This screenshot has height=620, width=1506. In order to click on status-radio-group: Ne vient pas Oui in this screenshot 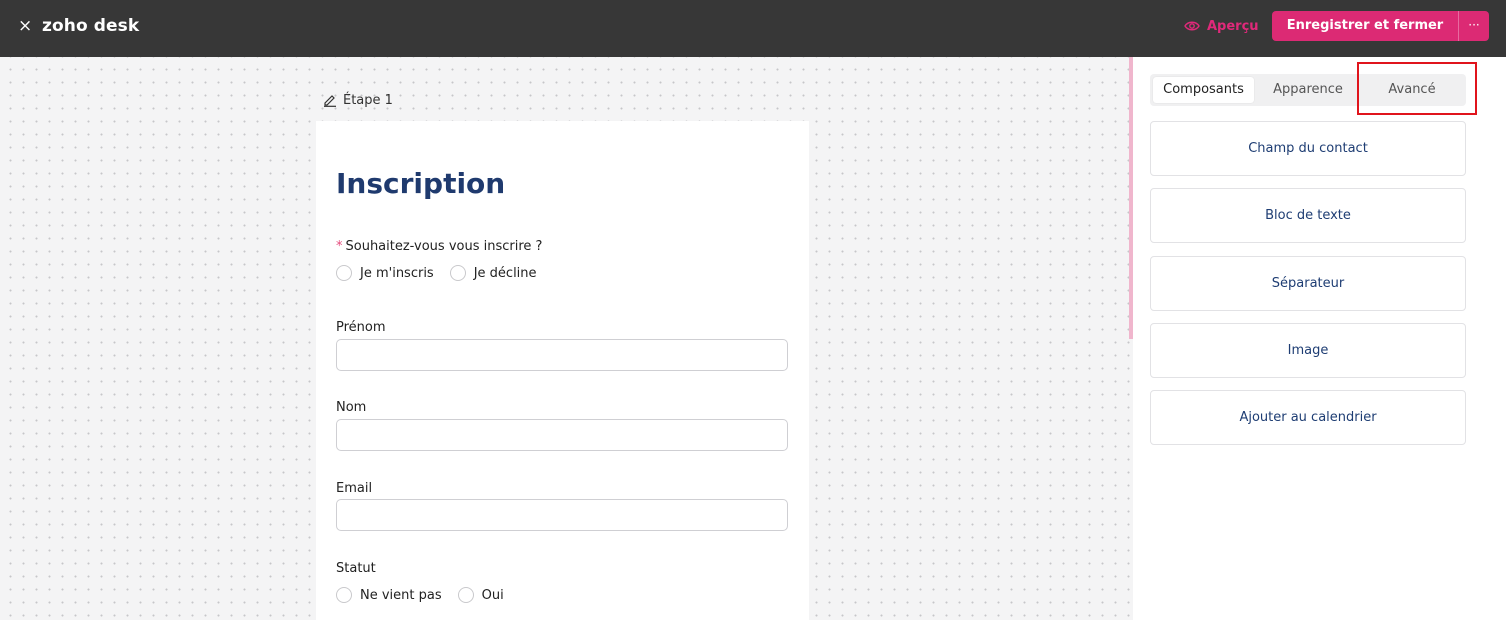, I will do `click(428, 595)`.